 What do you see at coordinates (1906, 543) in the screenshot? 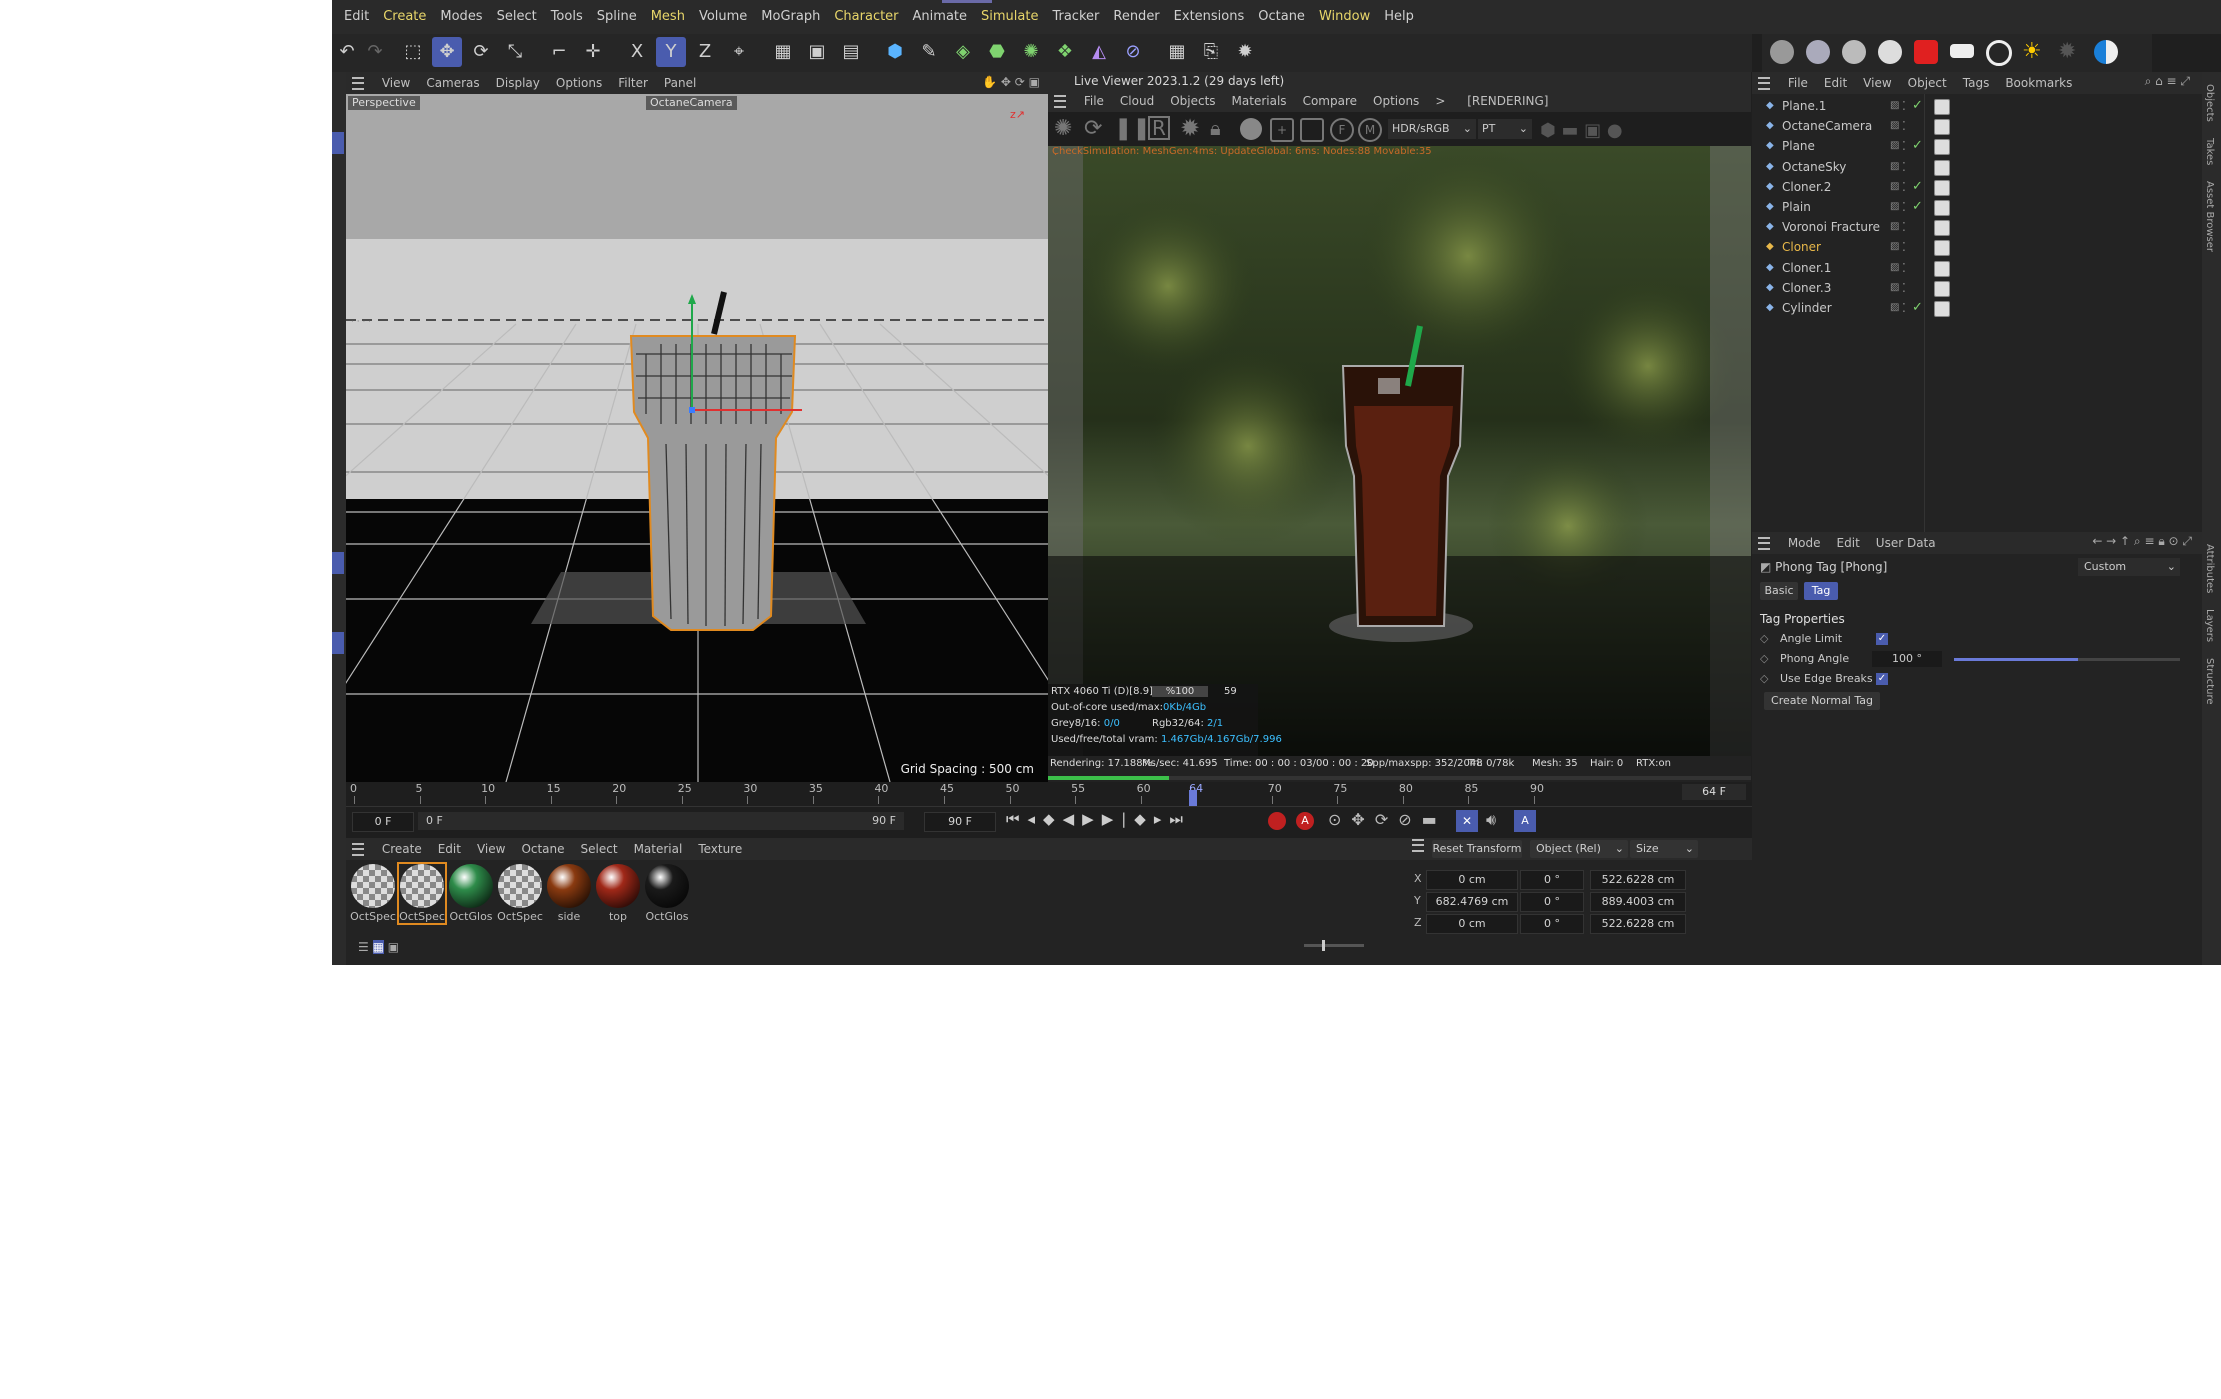
I see `attributes-menu-user-data: User Data` at bounding box center [1906, 543].